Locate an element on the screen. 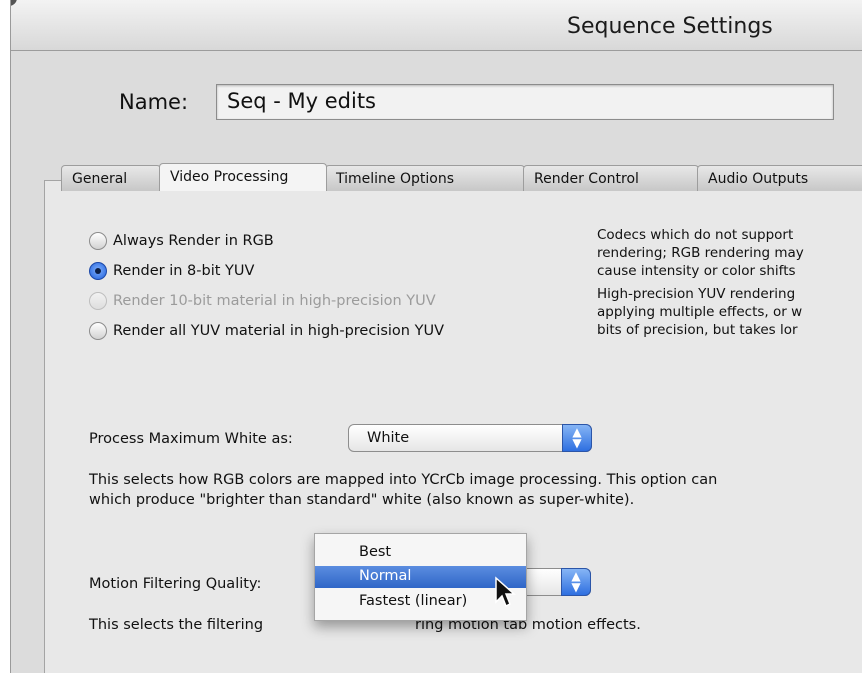 The width and height of the screenshot is (862, 673). max-white-label: Process Maximum White as: is located at coordinates (191, 439).